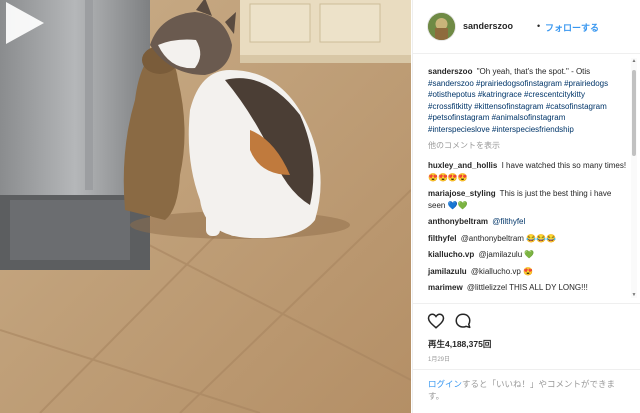 The image size is (640, 413). I want to click on post-username: sanderszoo, so click(488, 26).